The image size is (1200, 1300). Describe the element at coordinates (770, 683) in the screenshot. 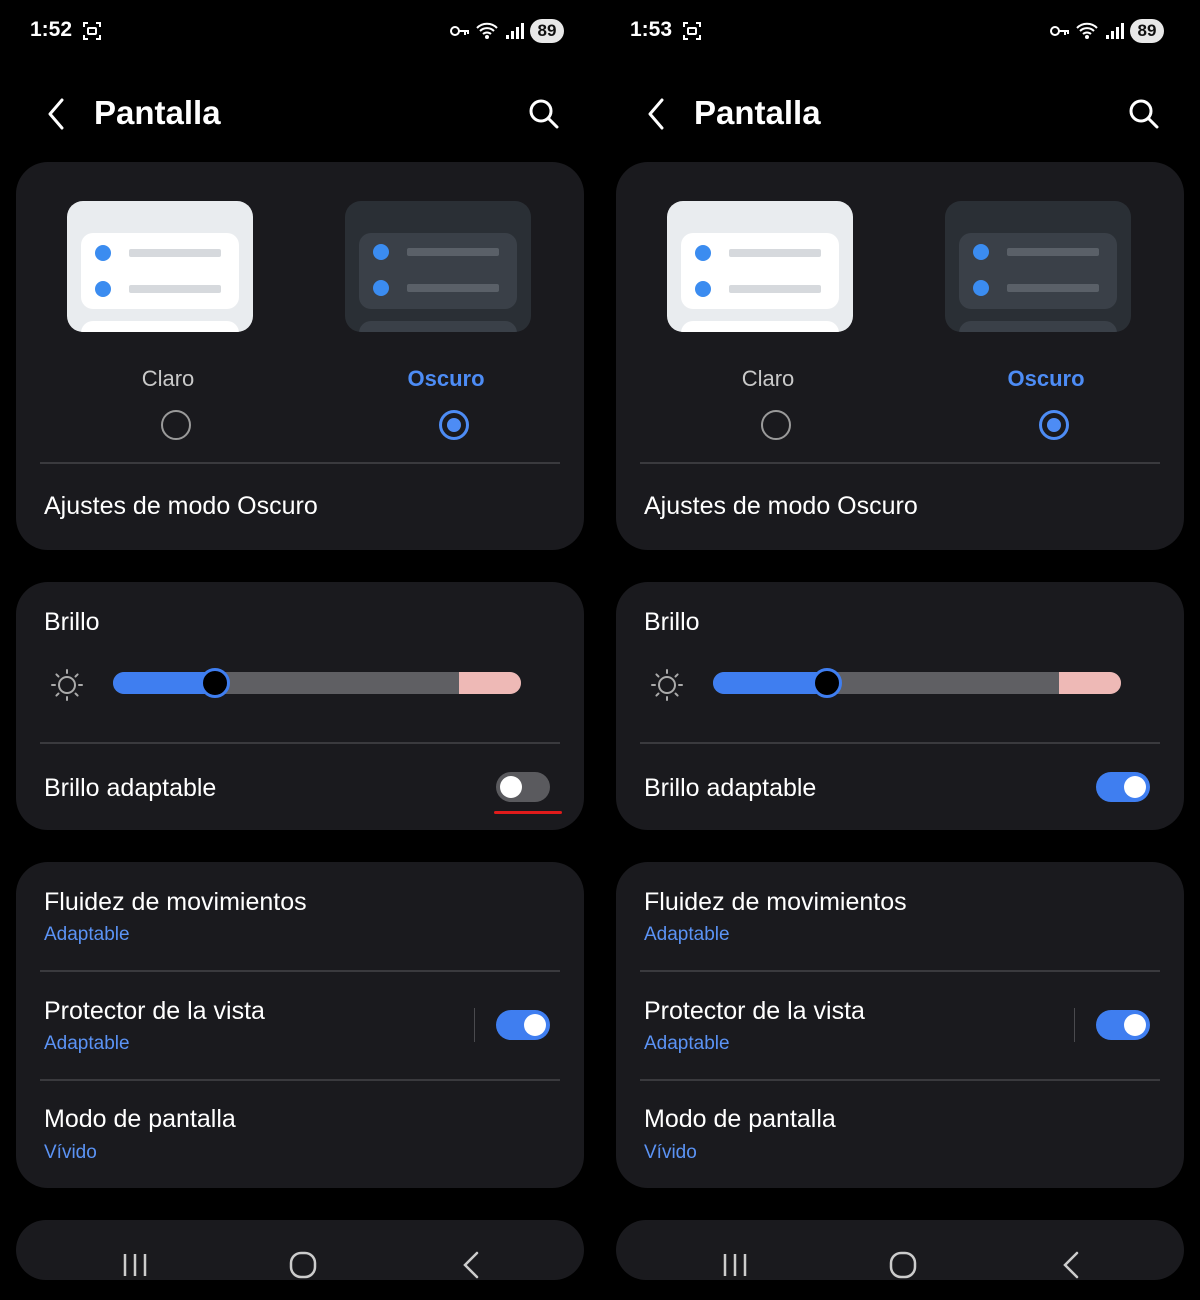

I see `slider-fill` at that location.